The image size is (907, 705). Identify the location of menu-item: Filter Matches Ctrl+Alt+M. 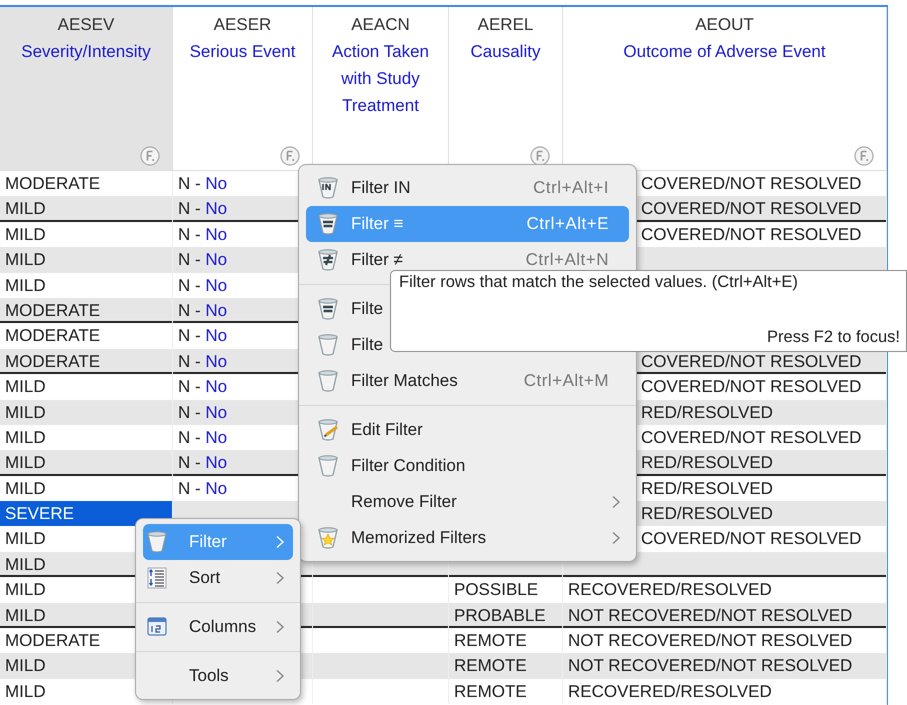
(467, 381).